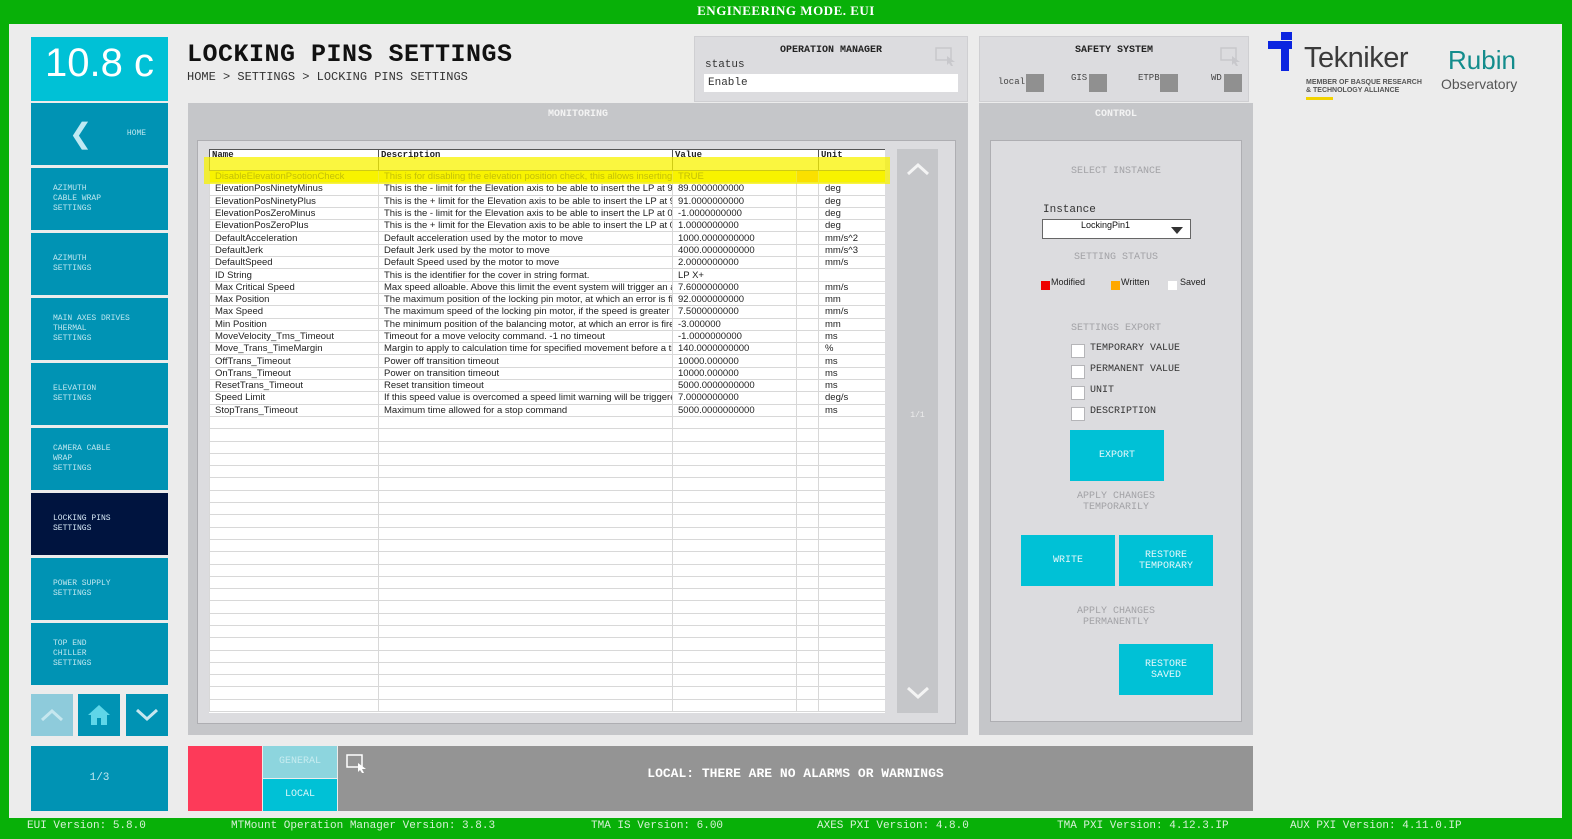 The image size is (1572, 839). Describe the element at coordinates (734, 250) in the screenshot. I see `cell-value: 4000.0000000000` at that location.